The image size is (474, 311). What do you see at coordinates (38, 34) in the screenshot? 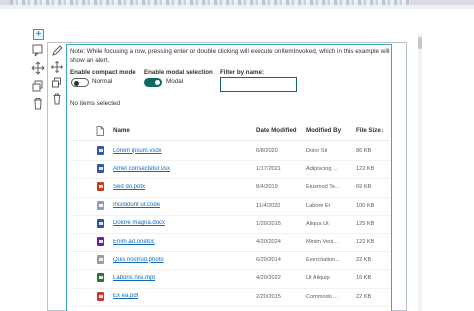
I see `add-section-button: +` at bounding box center [38, 34].